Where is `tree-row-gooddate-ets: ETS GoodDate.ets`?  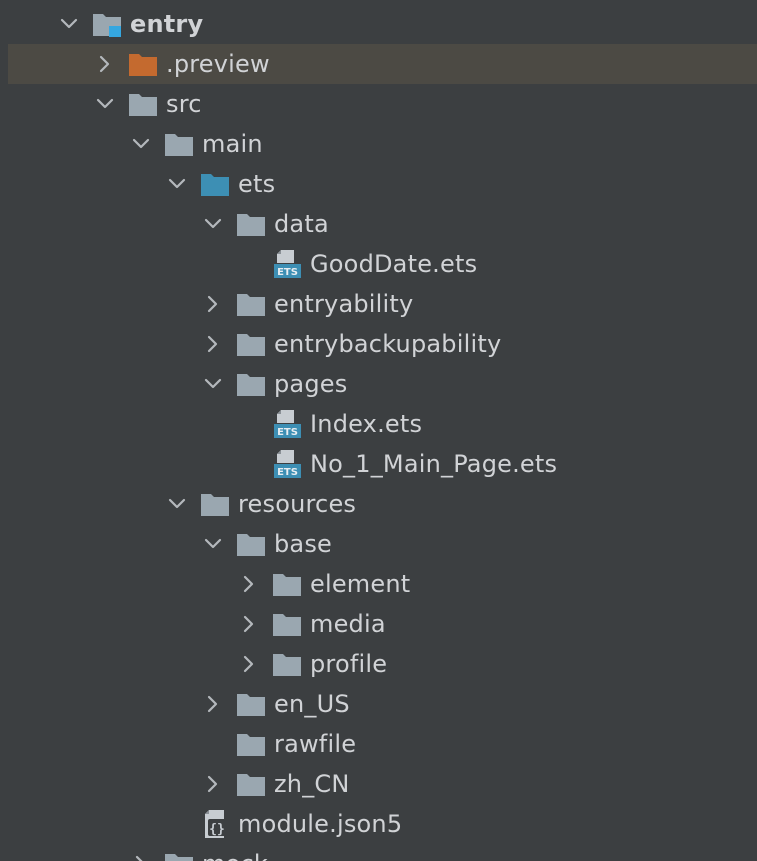
tree-row-gooddate-ets: ETS GoodDate.ets is located at coordinates (382, 264).